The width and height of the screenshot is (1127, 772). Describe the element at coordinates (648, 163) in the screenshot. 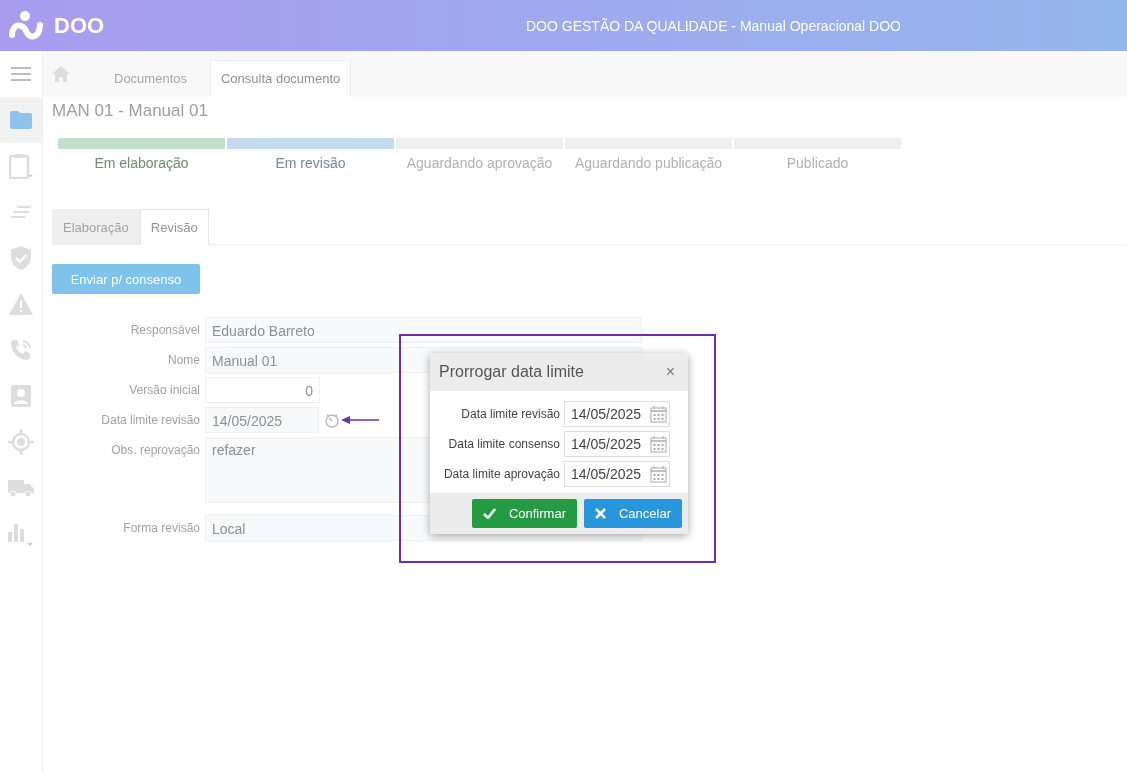

I see `step-label: Aguardando publicação` at that location.